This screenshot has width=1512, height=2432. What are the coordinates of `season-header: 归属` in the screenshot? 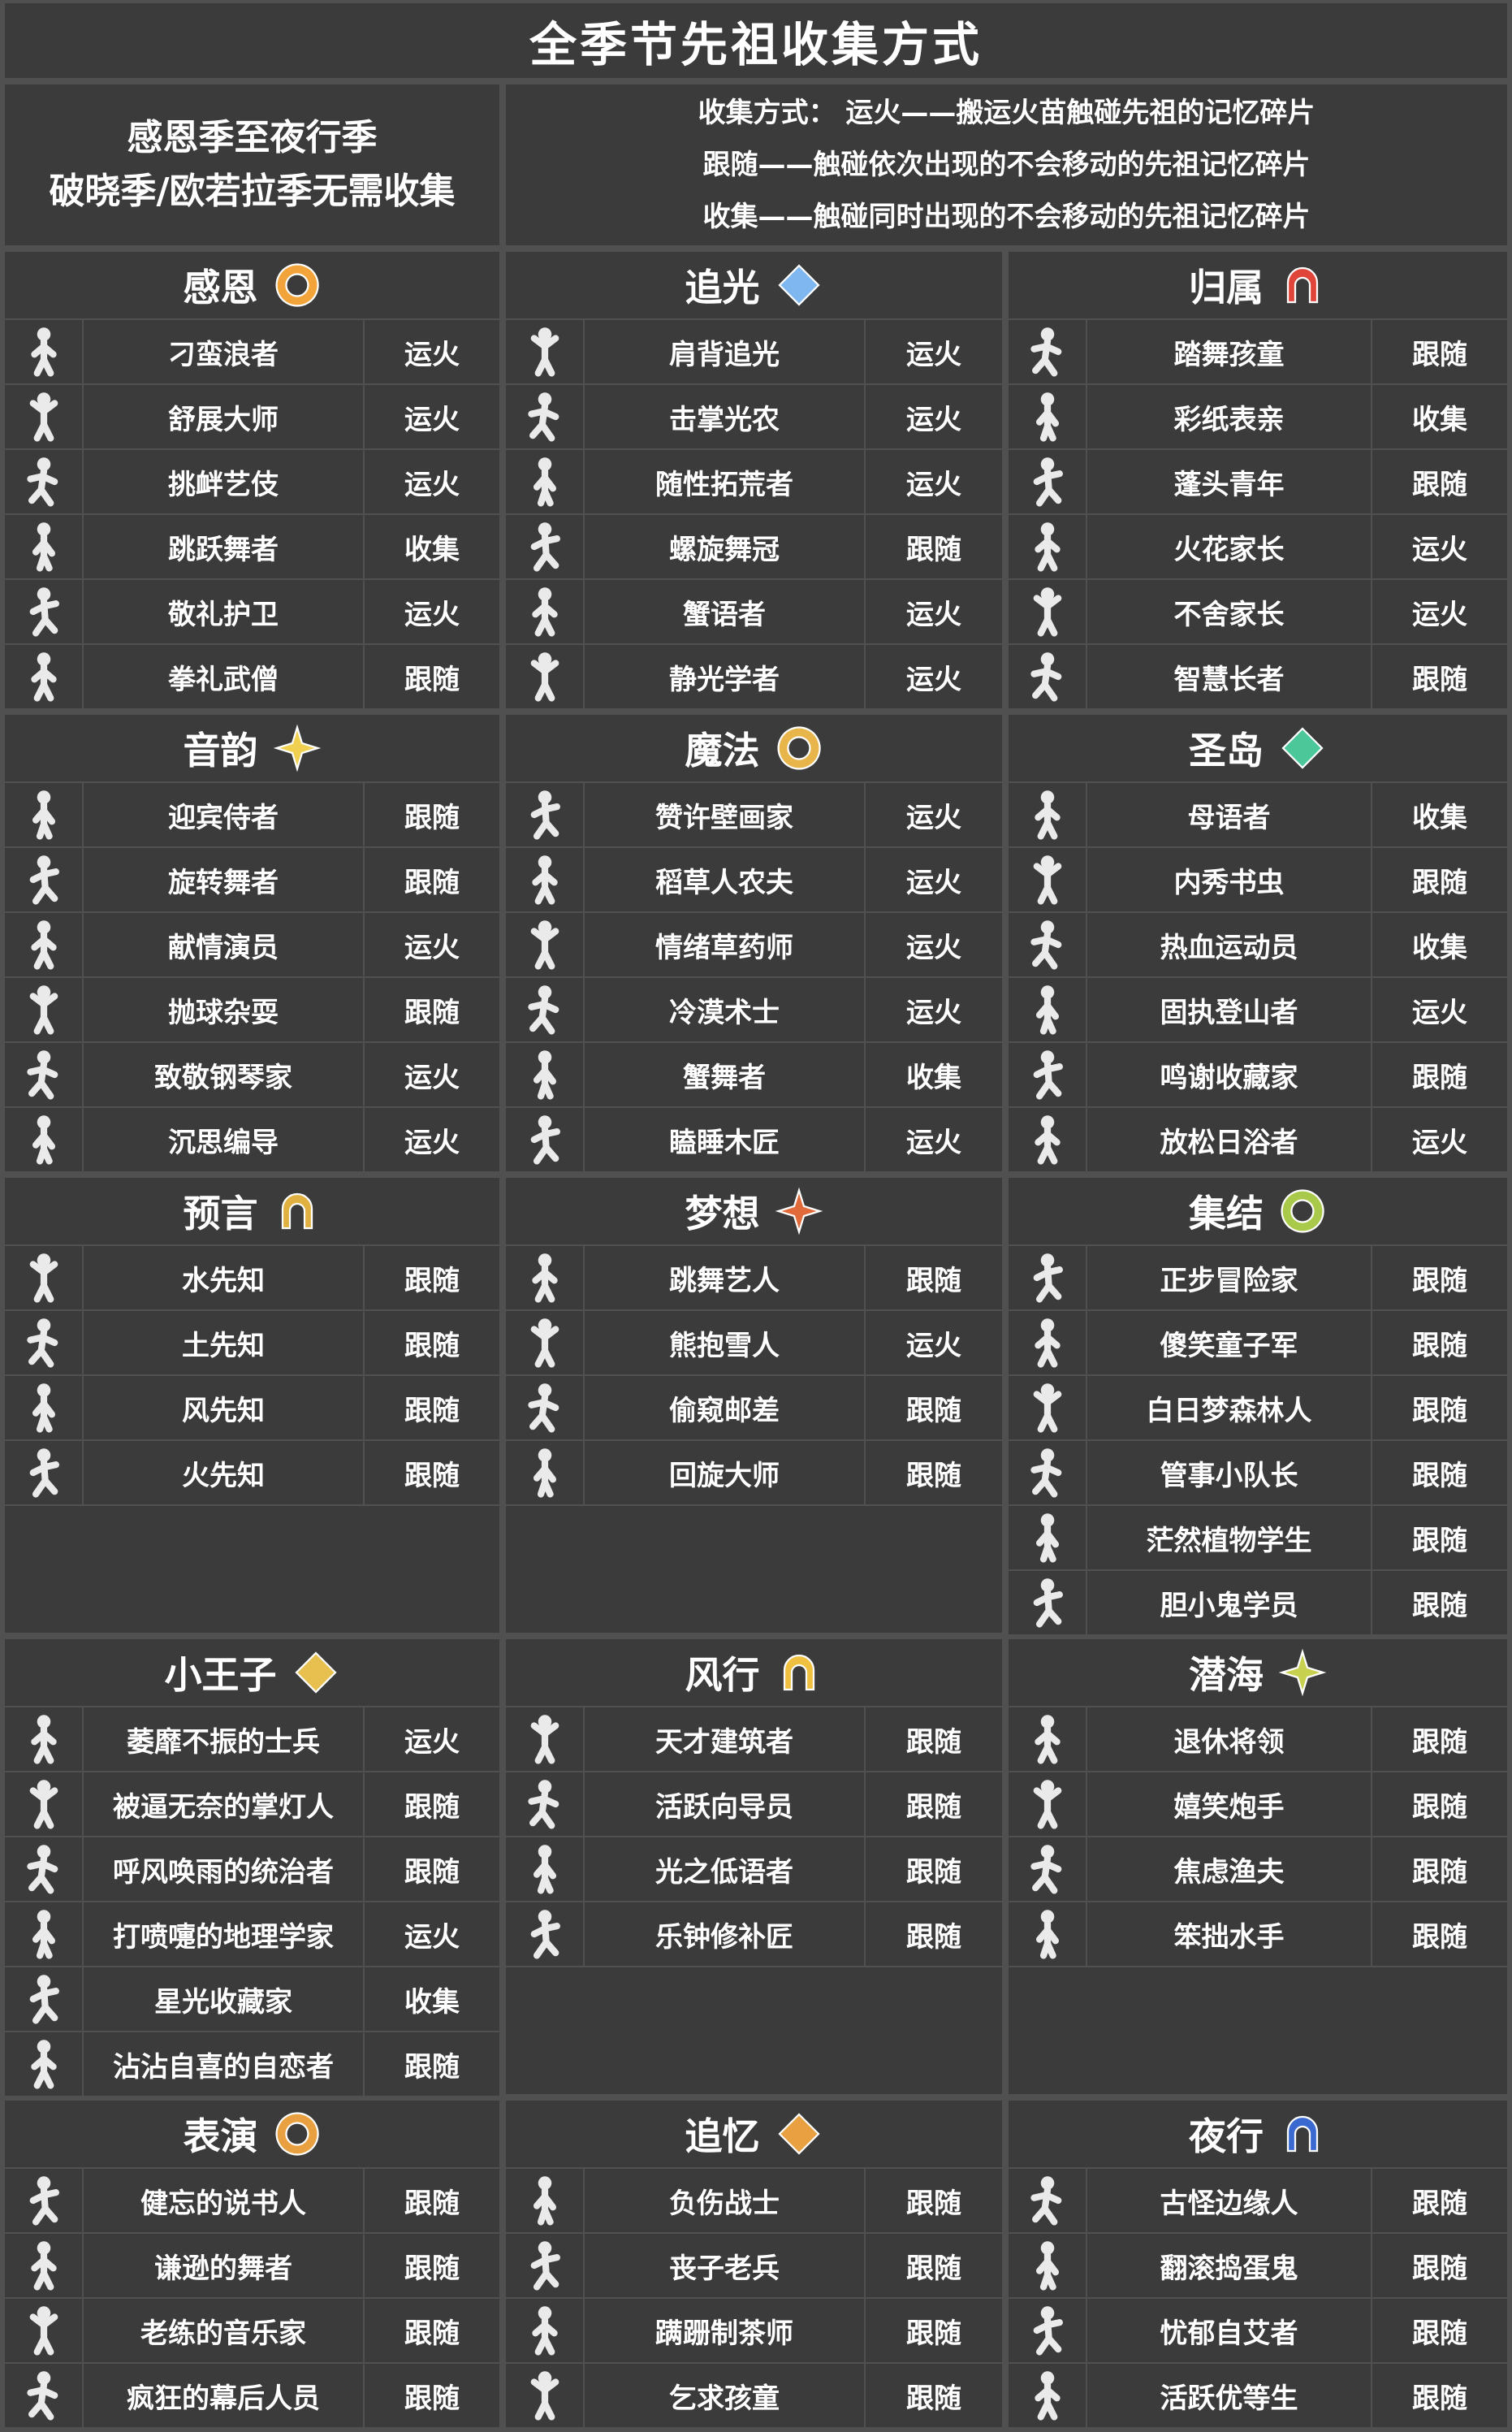 It's located at (1258, 285).